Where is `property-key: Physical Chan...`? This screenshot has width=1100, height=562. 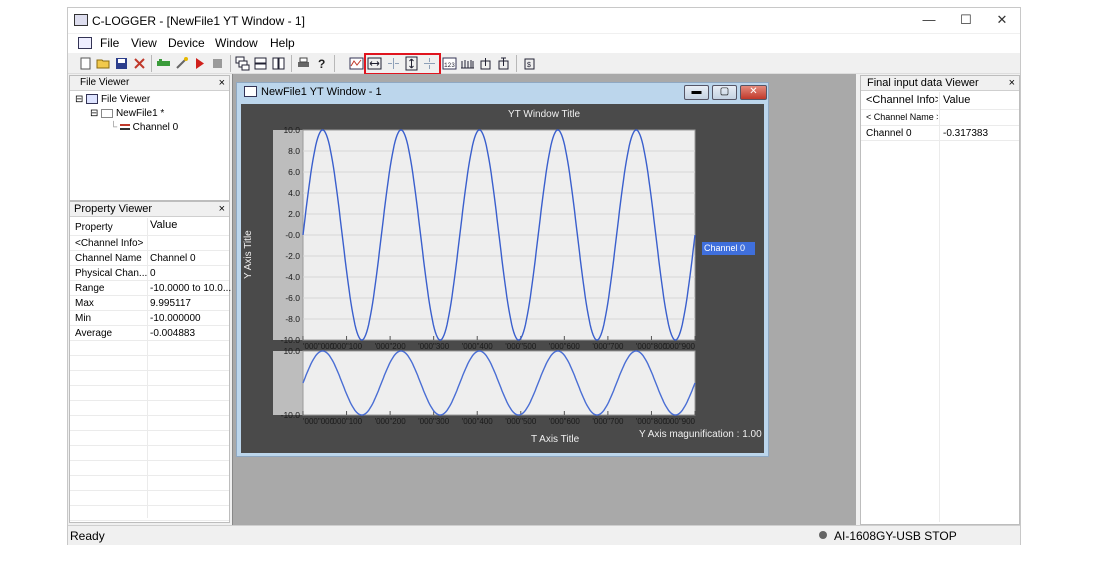
property-key: Physical Chan... is located at coordinates (111, 273).